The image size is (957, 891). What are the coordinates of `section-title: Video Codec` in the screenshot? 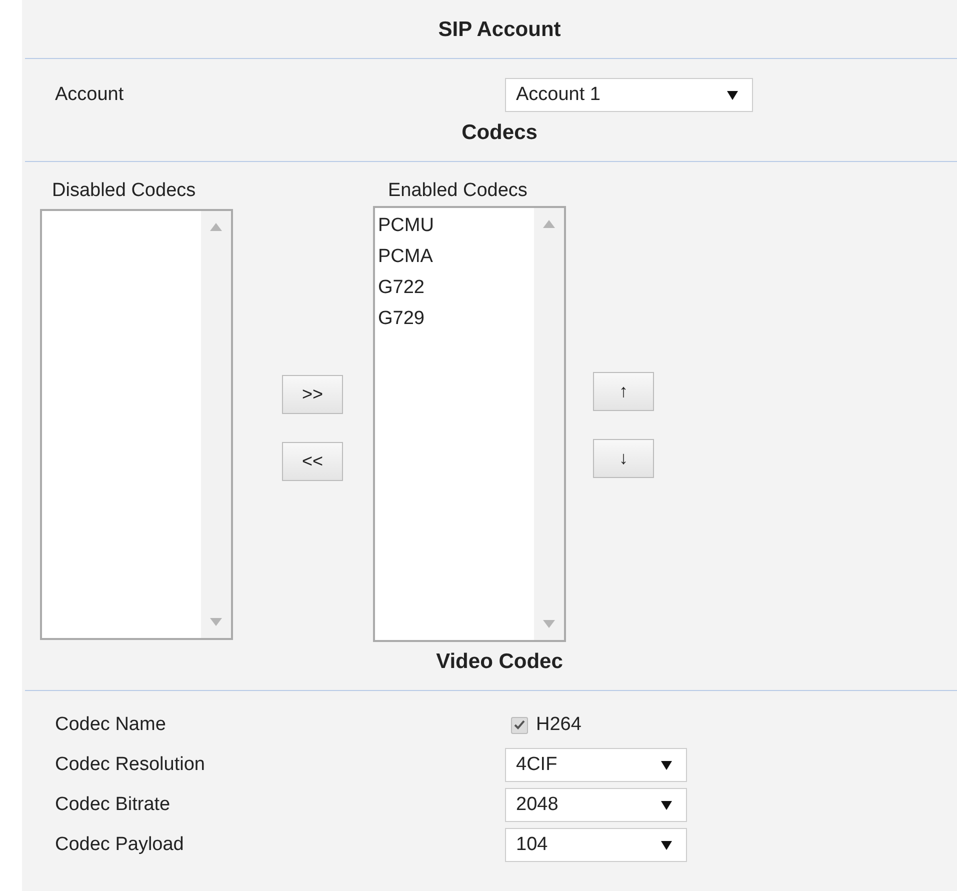 It's located at (499, 662).